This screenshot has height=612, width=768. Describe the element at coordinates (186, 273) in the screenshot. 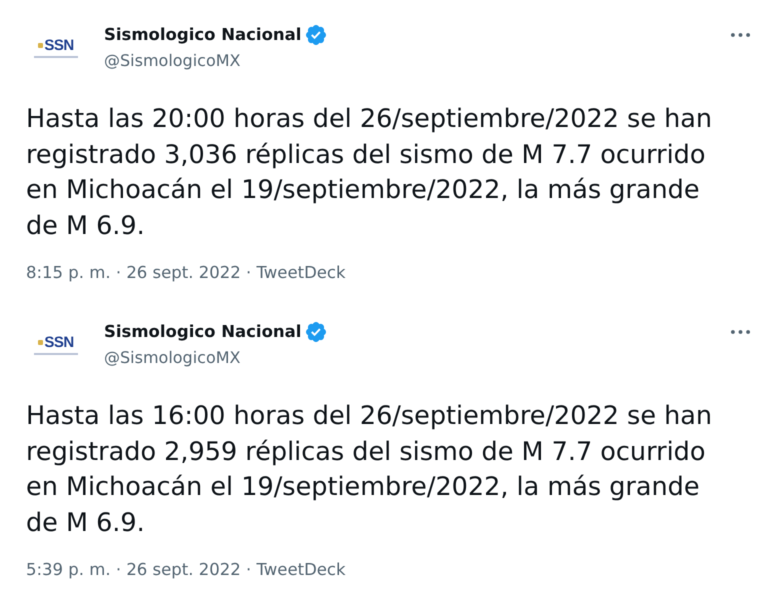

I see `tweet-meta: 8:15 p. m. · 26 sept. 2022 · TweetDeck` at that location.